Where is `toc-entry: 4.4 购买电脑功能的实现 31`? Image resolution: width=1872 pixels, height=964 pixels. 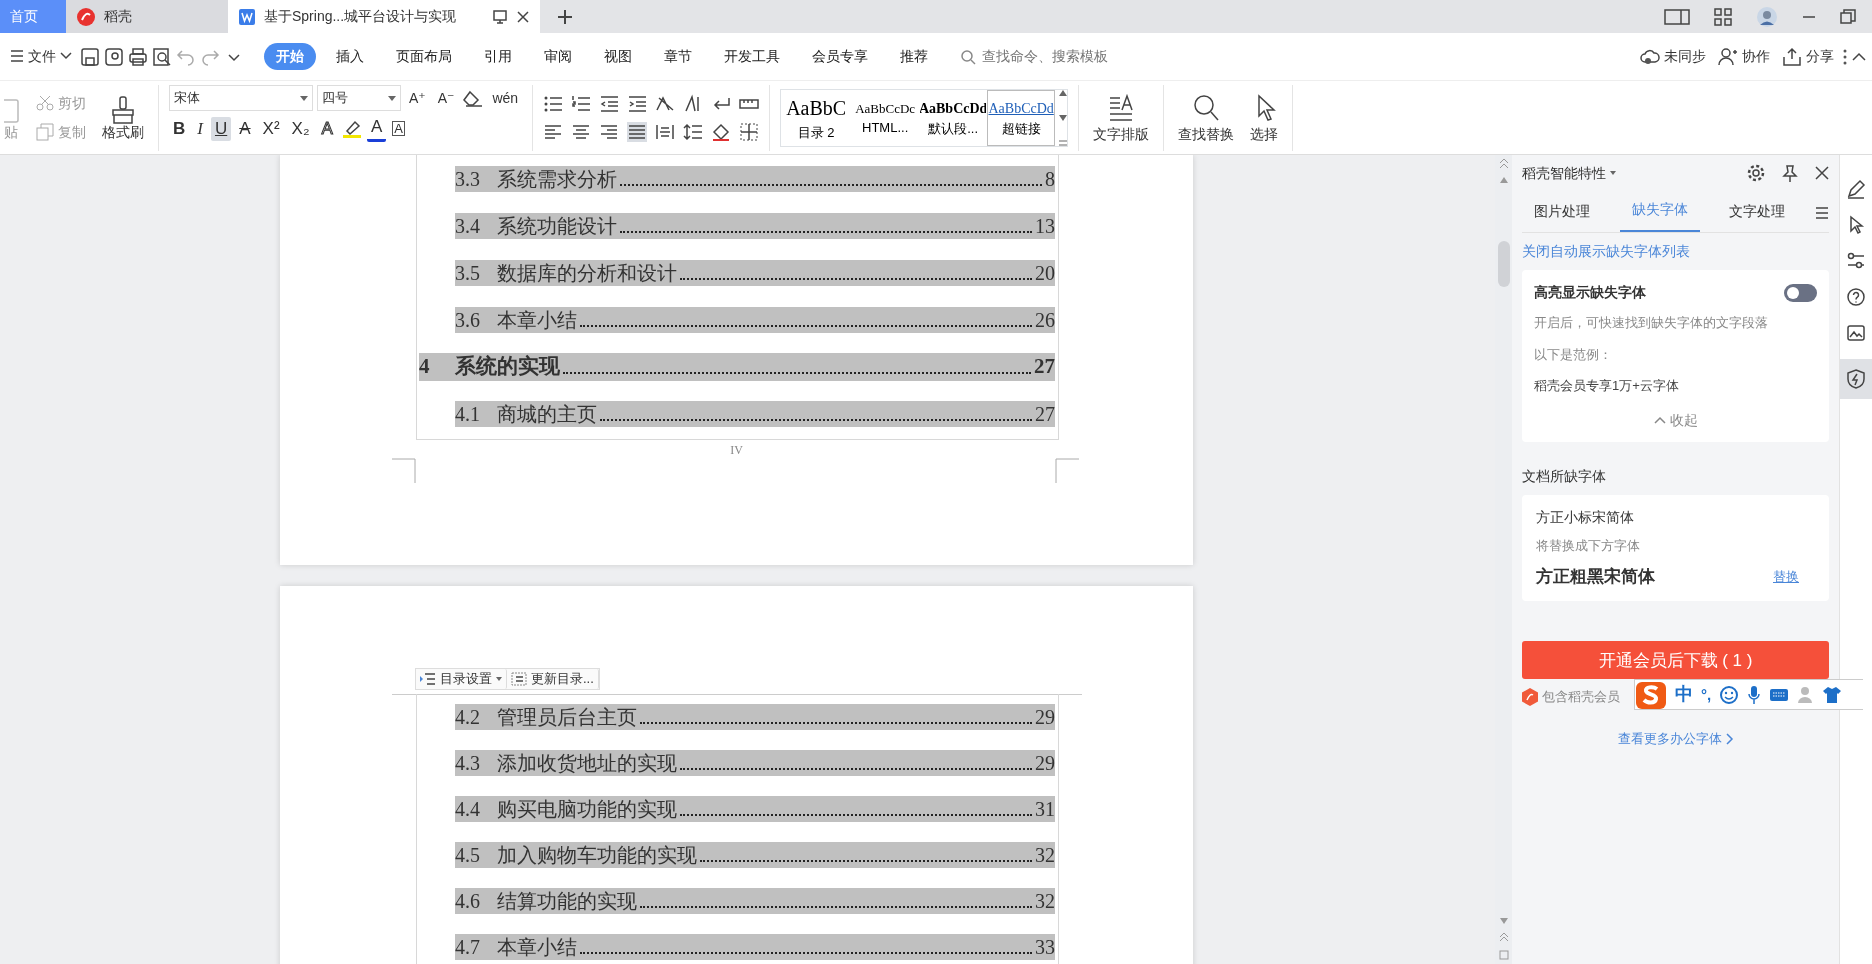 toc-entry: 4.4 购买电脑功能的实现 31 is located at coordinates (755, 809).